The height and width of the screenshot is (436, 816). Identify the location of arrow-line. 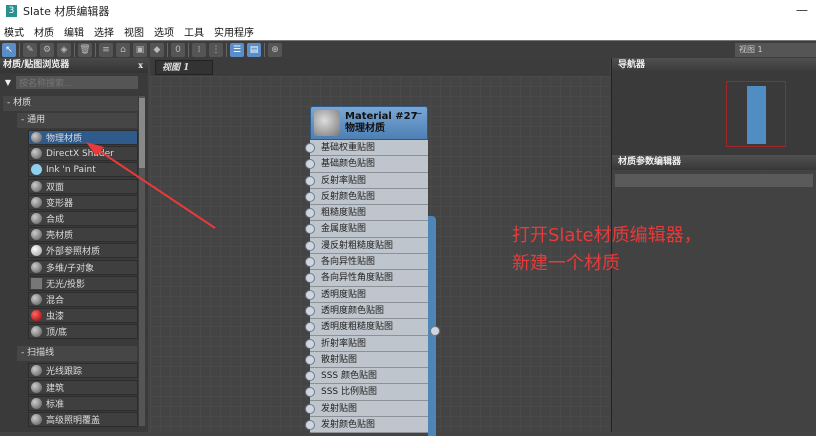
(155, 188).